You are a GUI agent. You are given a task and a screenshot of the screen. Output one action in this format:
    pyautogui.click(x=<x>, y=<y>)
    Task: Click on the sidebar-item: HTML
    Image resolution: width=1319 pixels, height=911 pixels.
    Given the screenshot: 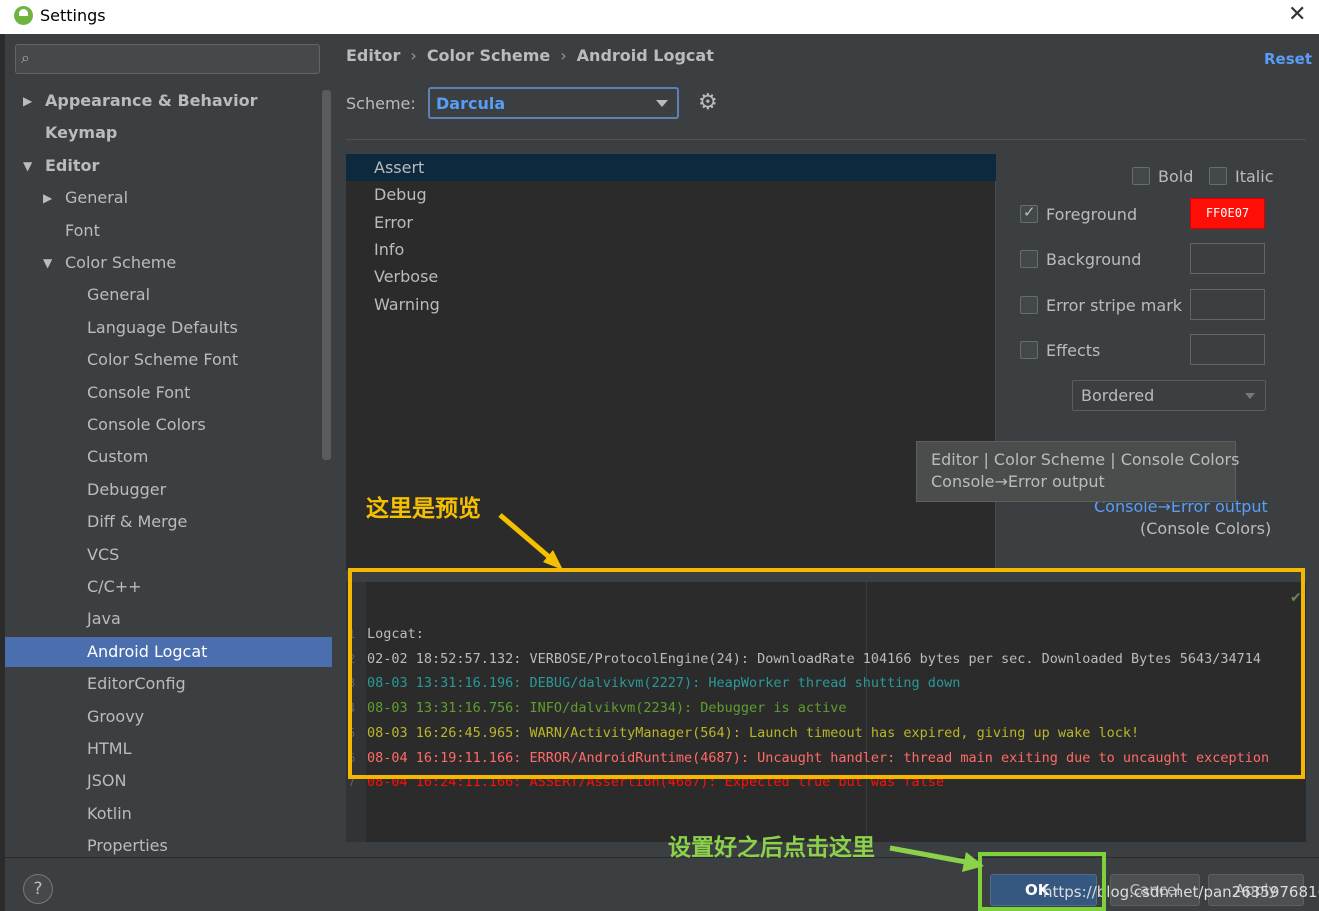 What is the action you would take?
    pyautogui.click(x=168, y=749)
    